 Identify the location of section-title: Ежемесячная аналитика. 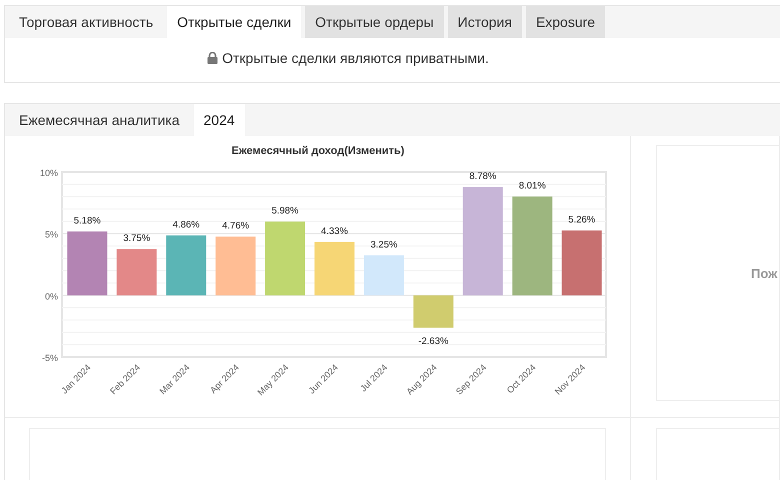
(99, 120).